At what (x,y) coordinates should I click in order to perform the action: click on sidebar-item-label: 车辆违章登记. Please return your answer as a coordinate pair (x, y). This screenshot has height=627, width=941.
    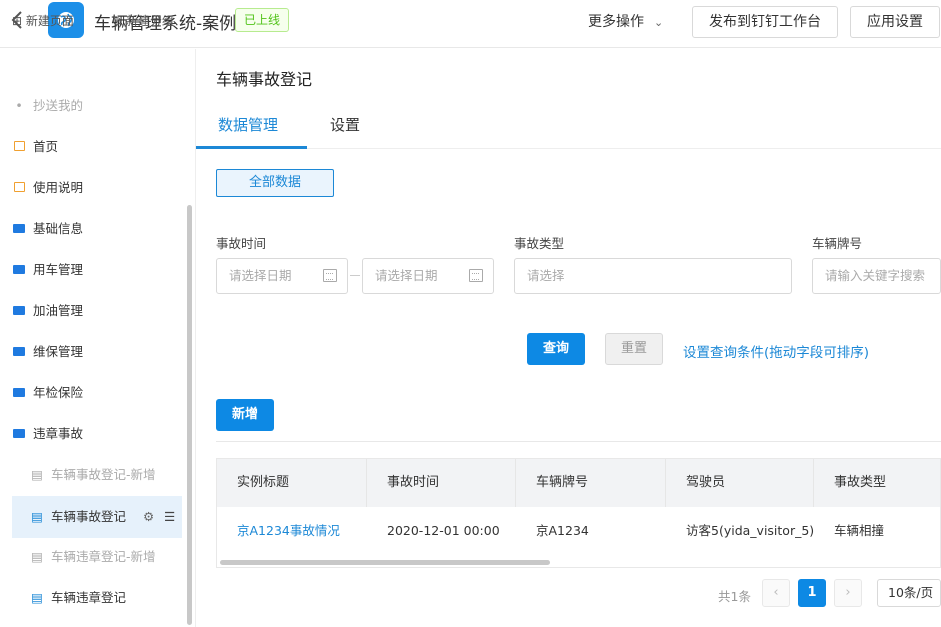
    Looking at the image, I should click on (89, 597).